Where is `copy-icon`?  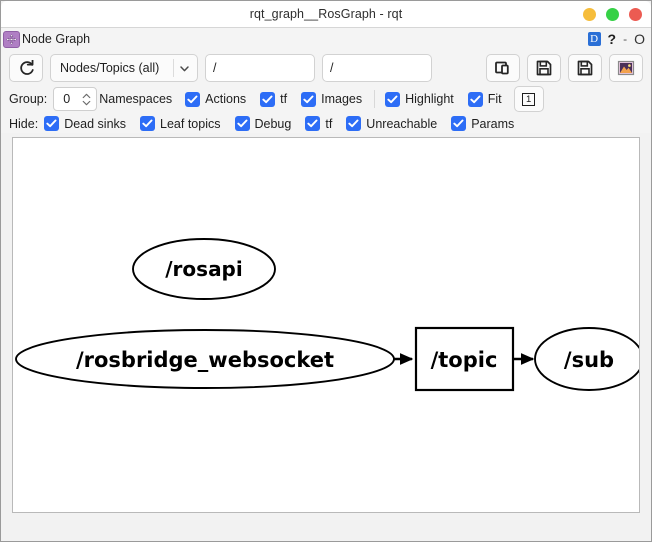 copy-icon is located at coordinates (502, 68).